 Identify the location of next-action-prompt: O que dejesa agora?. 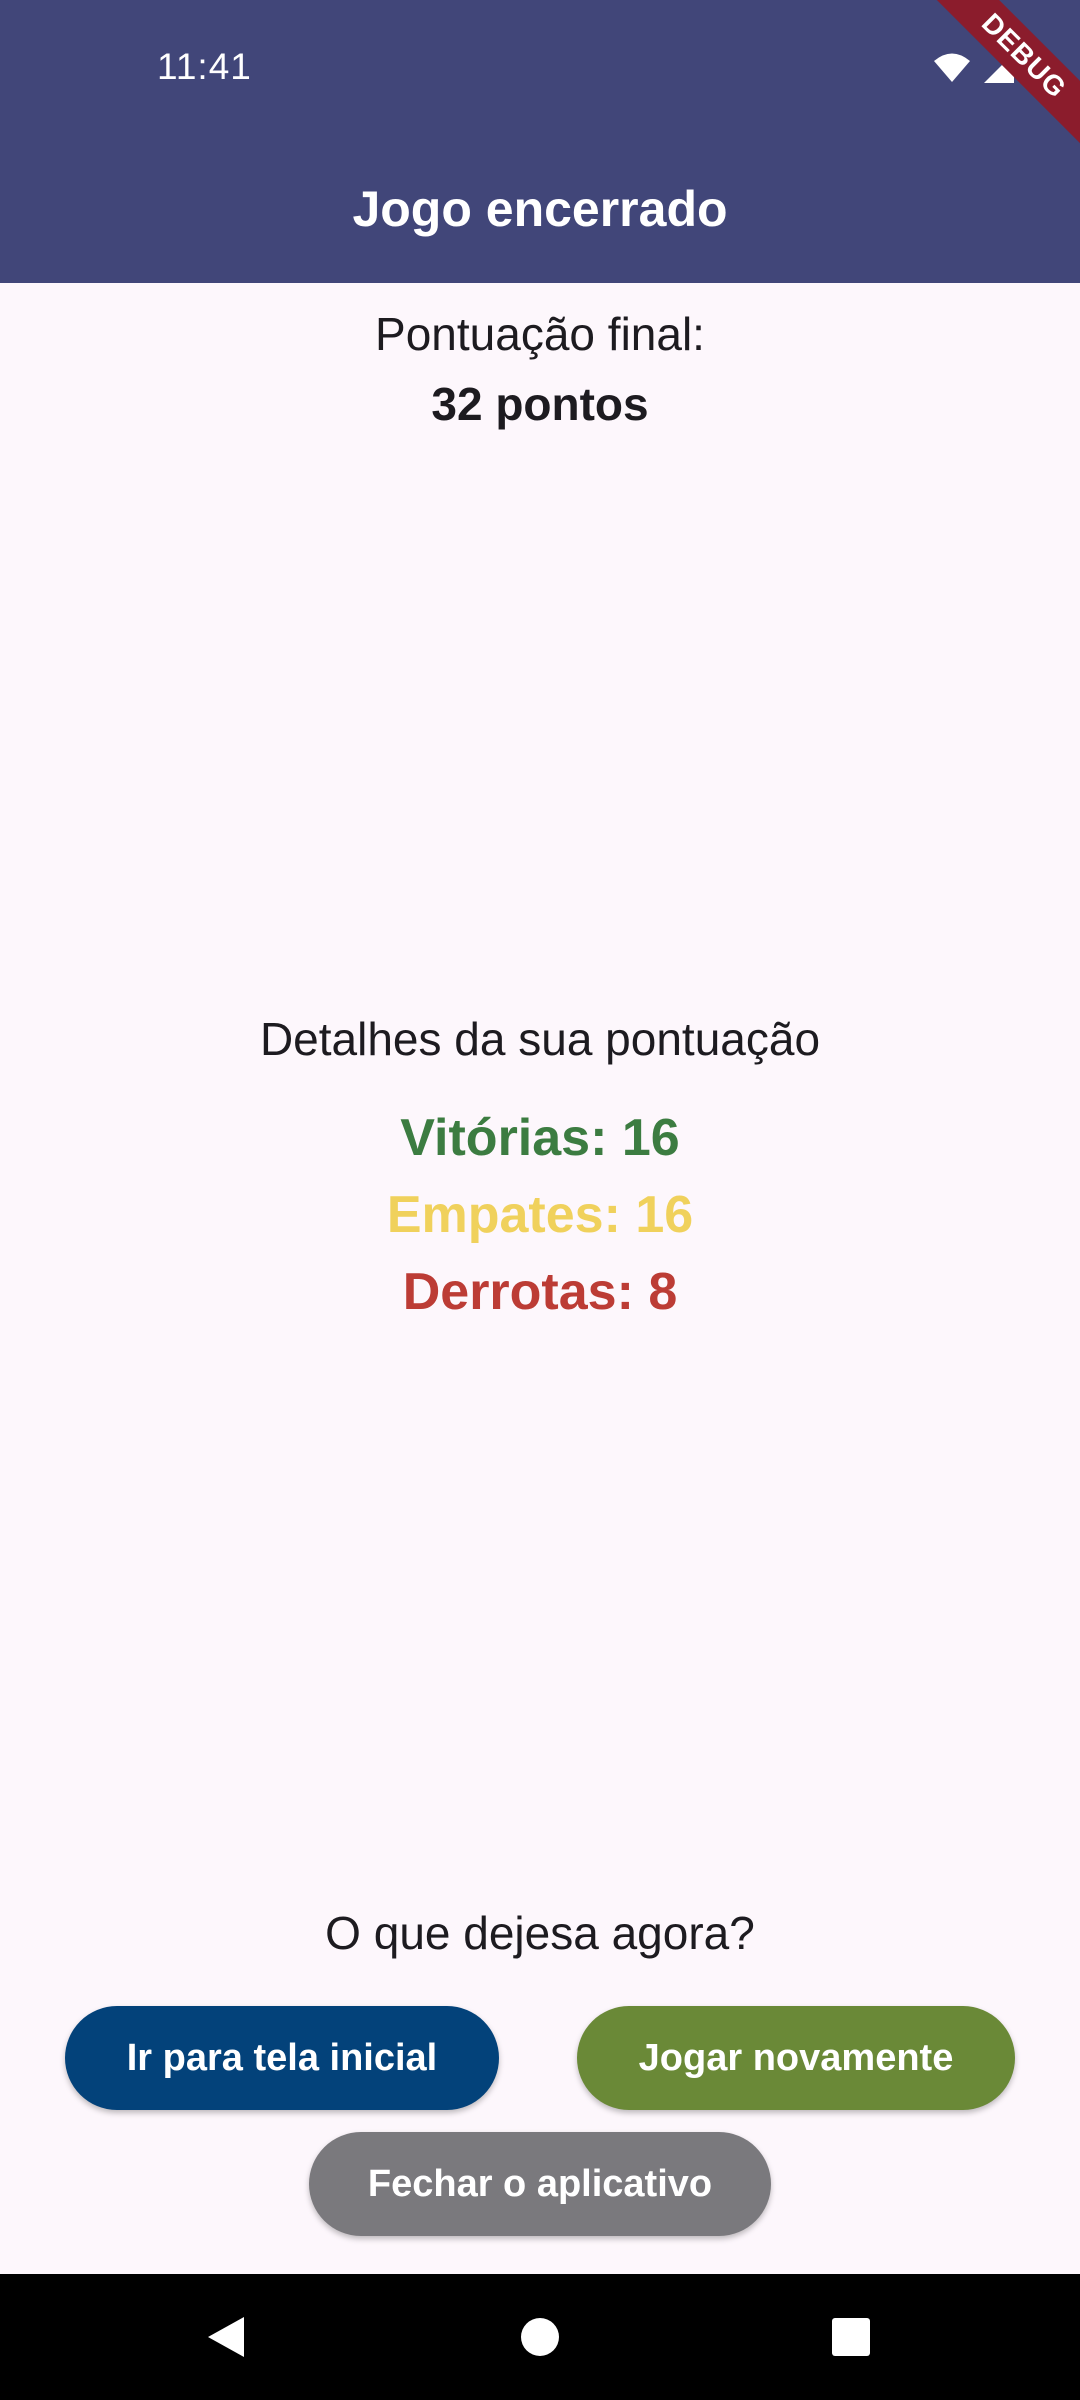
(540, 1933).